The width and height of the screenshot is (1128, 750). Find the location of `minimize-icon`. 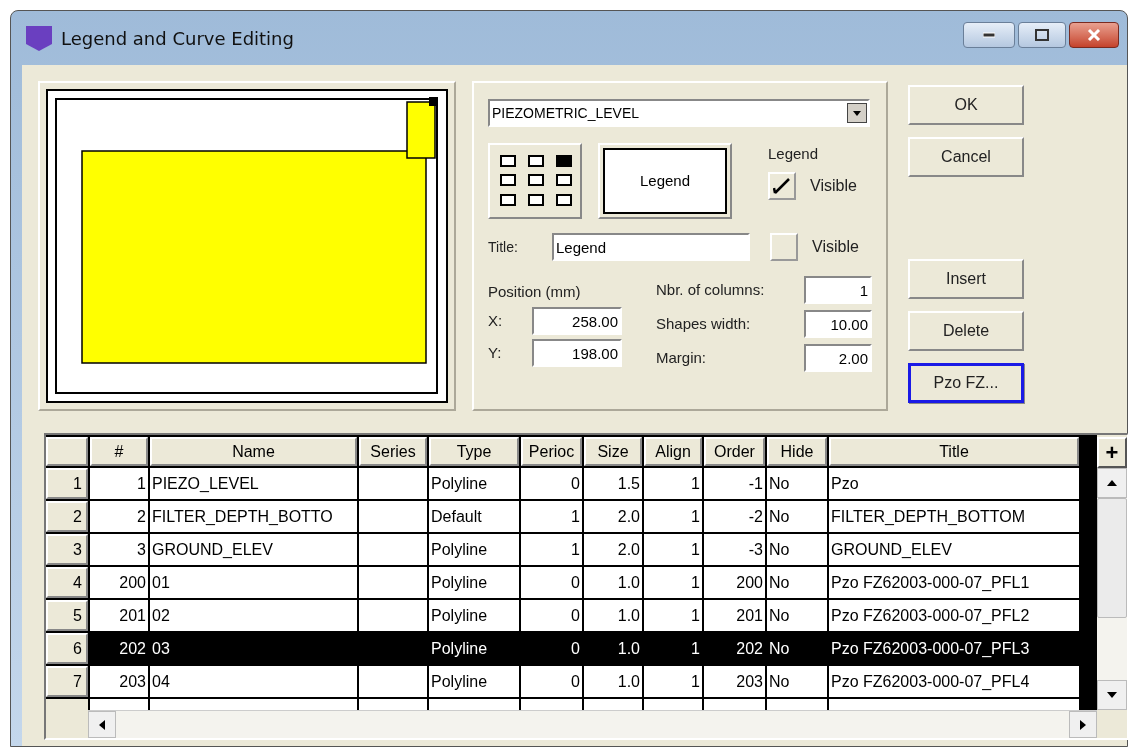

minimize-icon is located at coordinates (989, 35).